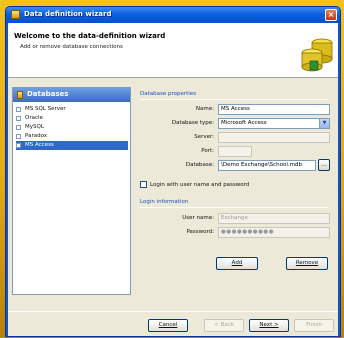 The image size is (344, 338). I want to click on database-icon, so click(20, 95).